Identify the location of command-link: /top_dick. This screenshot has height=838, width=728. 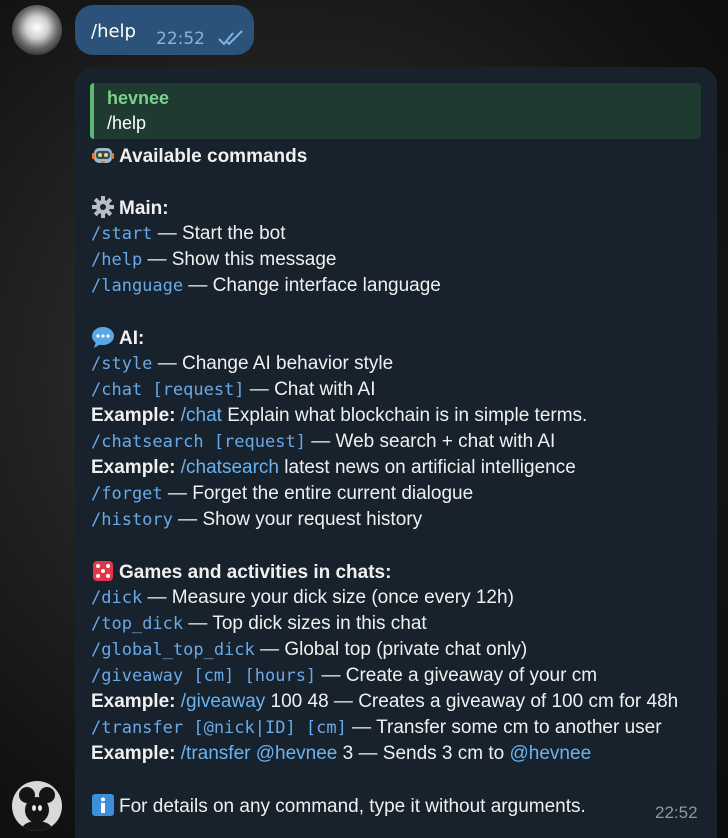
(137, 624).